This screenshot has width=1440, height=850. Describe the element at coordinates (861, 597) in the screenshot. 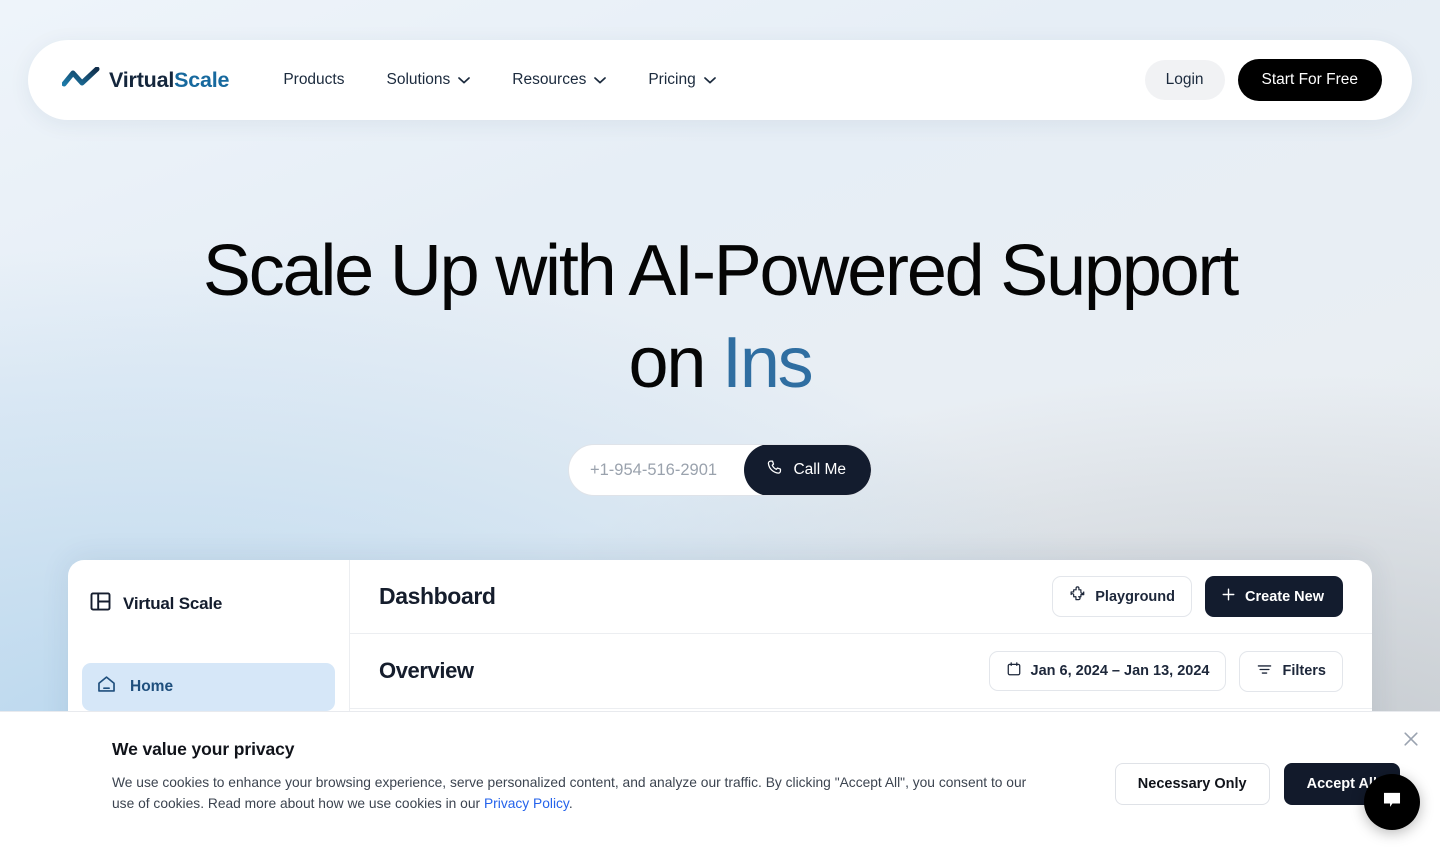

I see `dashboard-header-row: Dashboard Playground Create New` at that location.